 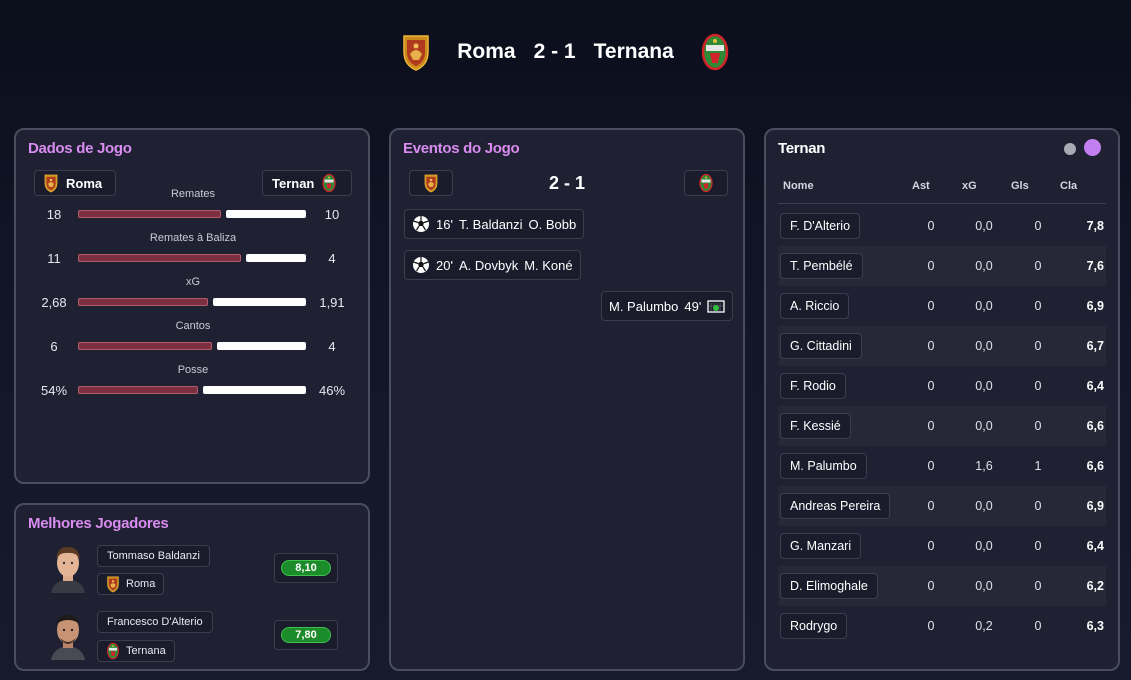 I want to click on player-name-chip: F. Rodio, so click(x=813, y=386).